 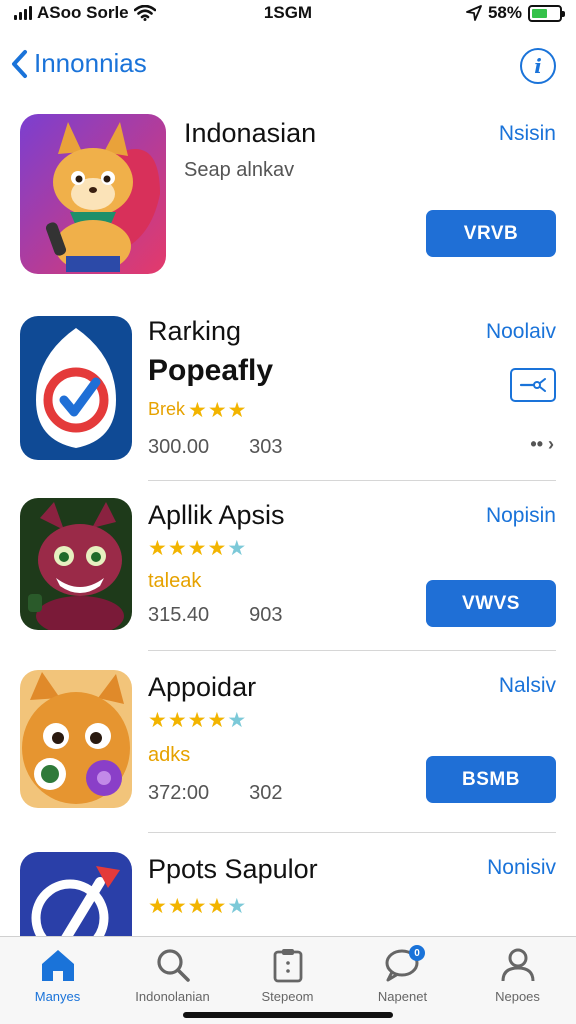 I want to click on app-icon-fox, so click(x=93, y=194).